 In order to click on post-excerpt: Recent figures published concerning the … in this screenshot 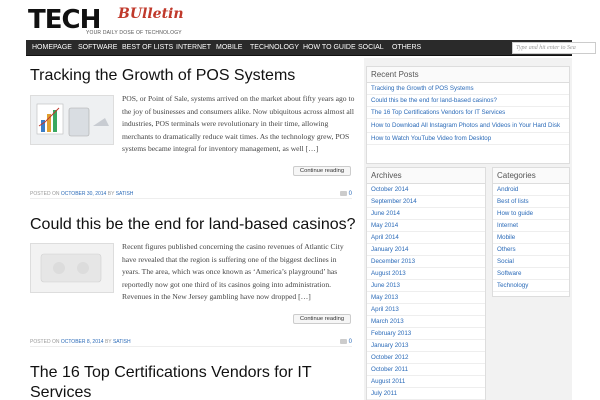, I will do `click(192, 272)`.